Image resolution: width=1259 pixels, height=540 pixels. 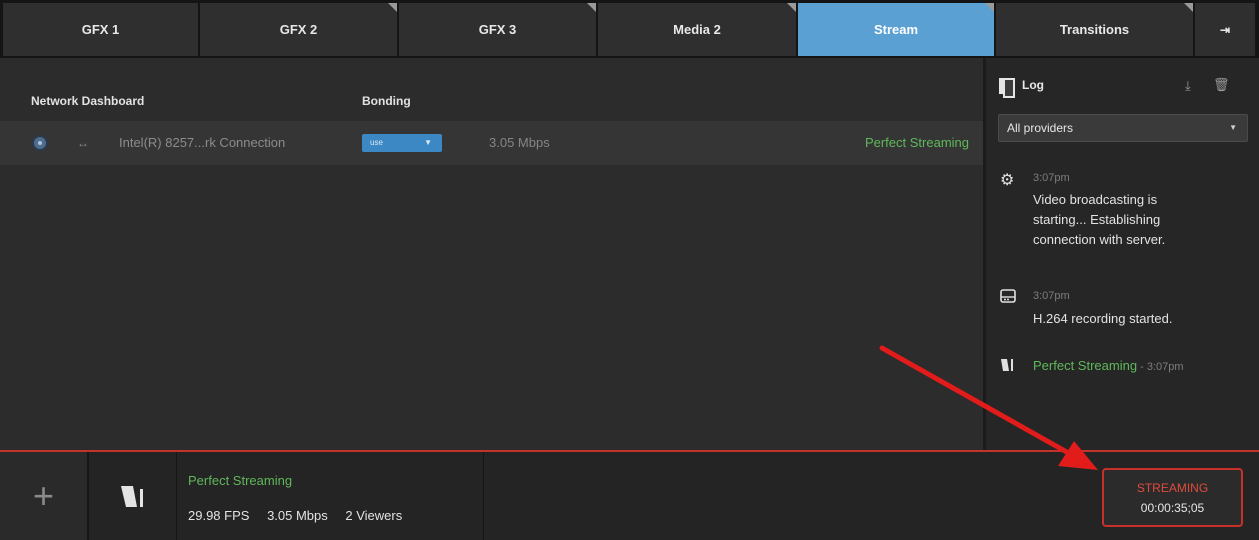 I want to click on log-entry-message: Perfect Streaming - 3:07pm, so click(x=1108, y=366).